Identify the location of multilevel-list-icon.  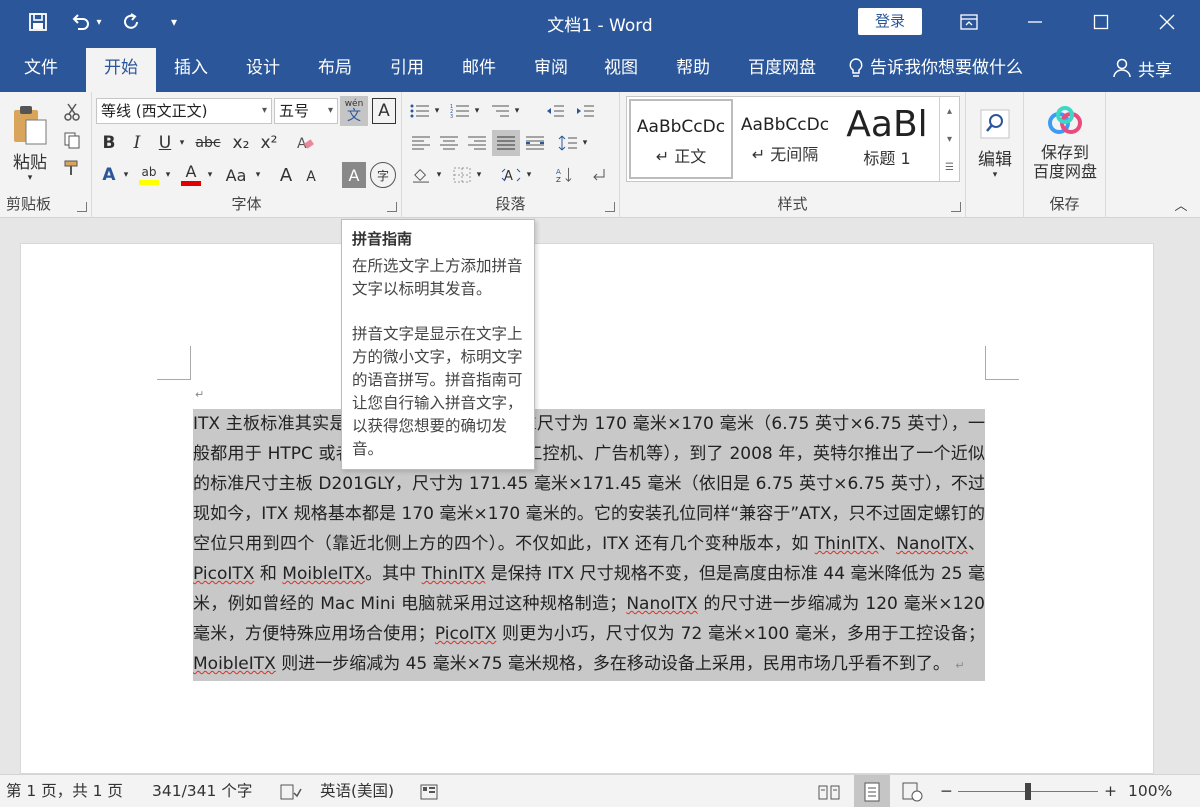
(500, 111).